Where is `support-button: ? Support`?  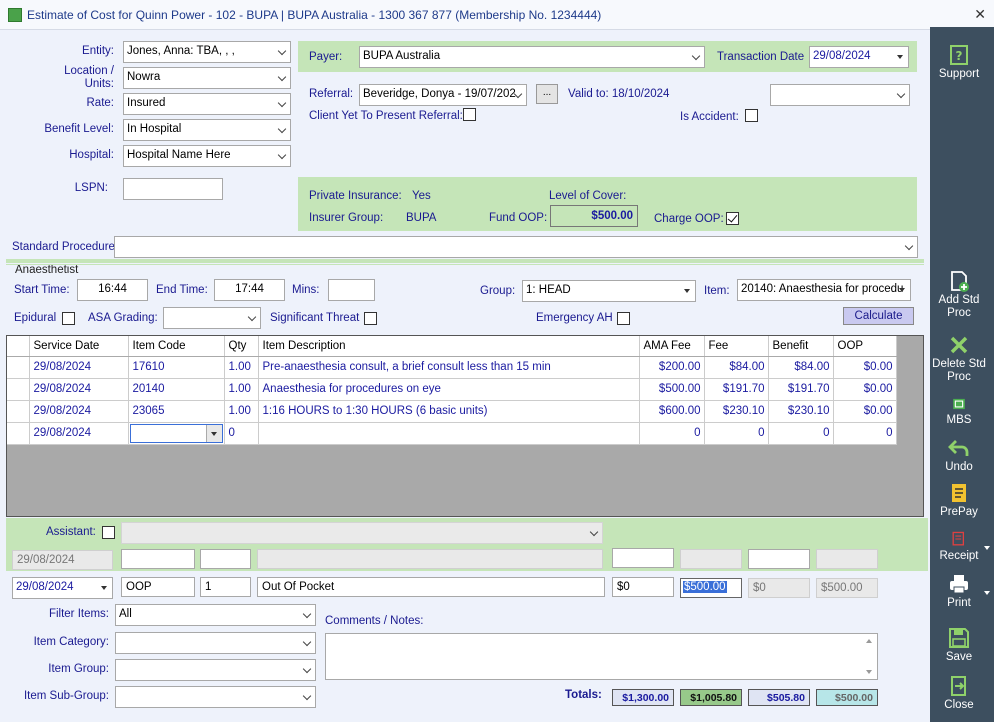
support-button: ? Support is located at coordinates (959, 62).